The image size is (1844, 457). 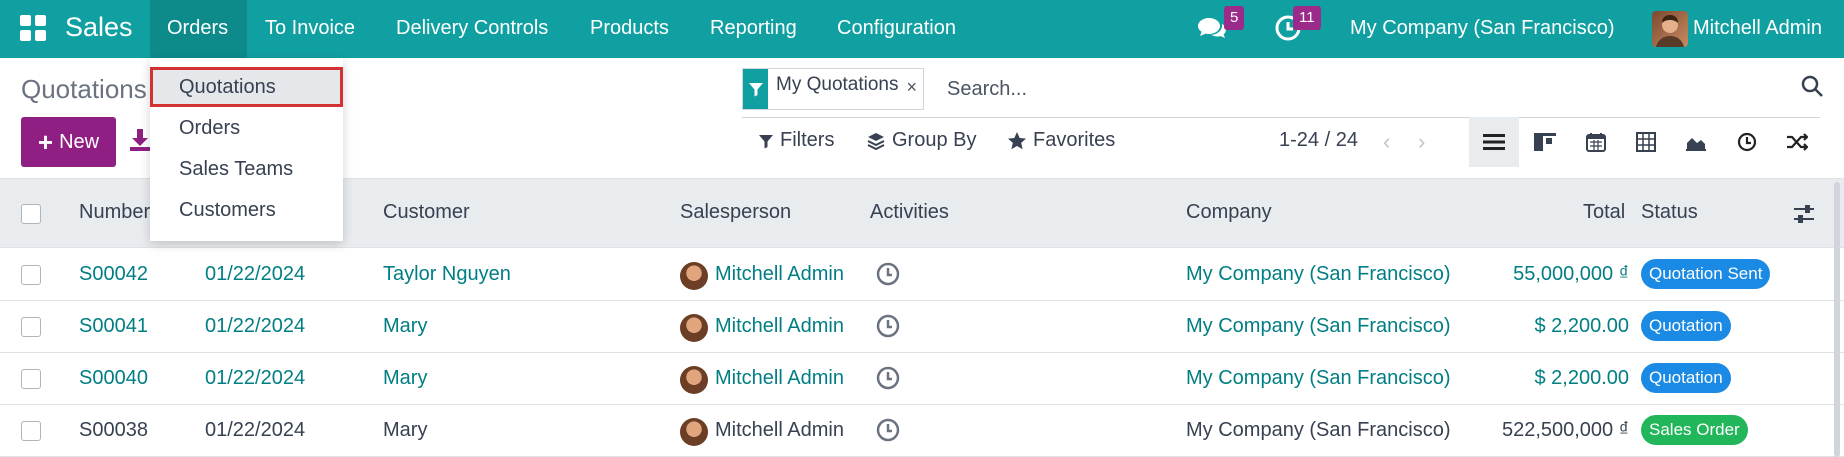 I want to click on apps-menu-icon, so click(x=33, y=28).